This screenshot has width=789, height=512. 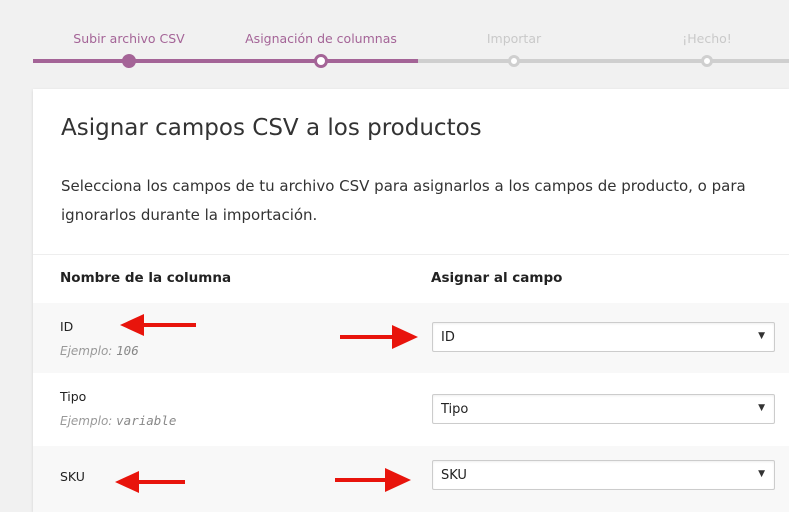 What do you see at coordinates (146, 278) in the screenshot?
I see `column-name-header: Nombre de la columna` at bounding box center [146, 278].